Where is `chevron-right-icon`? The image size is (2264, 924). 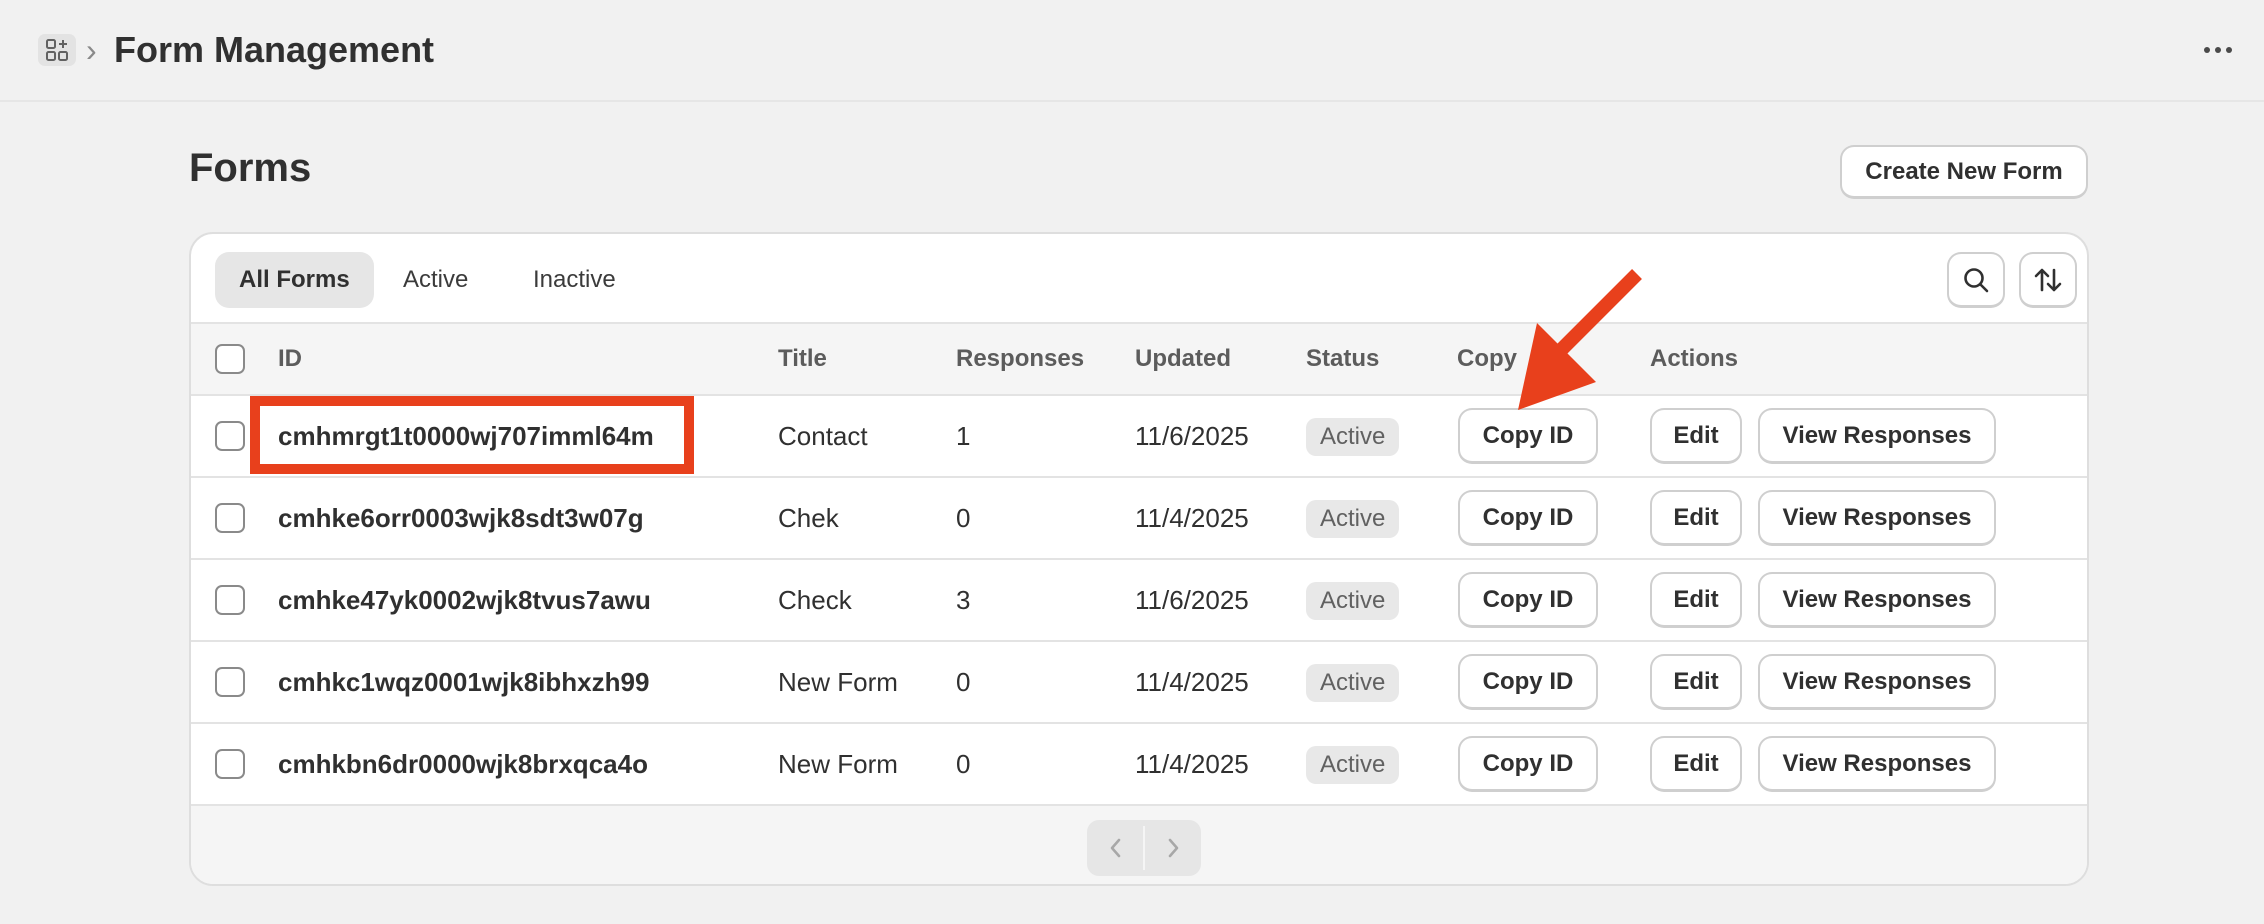 chevron-right-icon is located at coordinates (1173, 848).